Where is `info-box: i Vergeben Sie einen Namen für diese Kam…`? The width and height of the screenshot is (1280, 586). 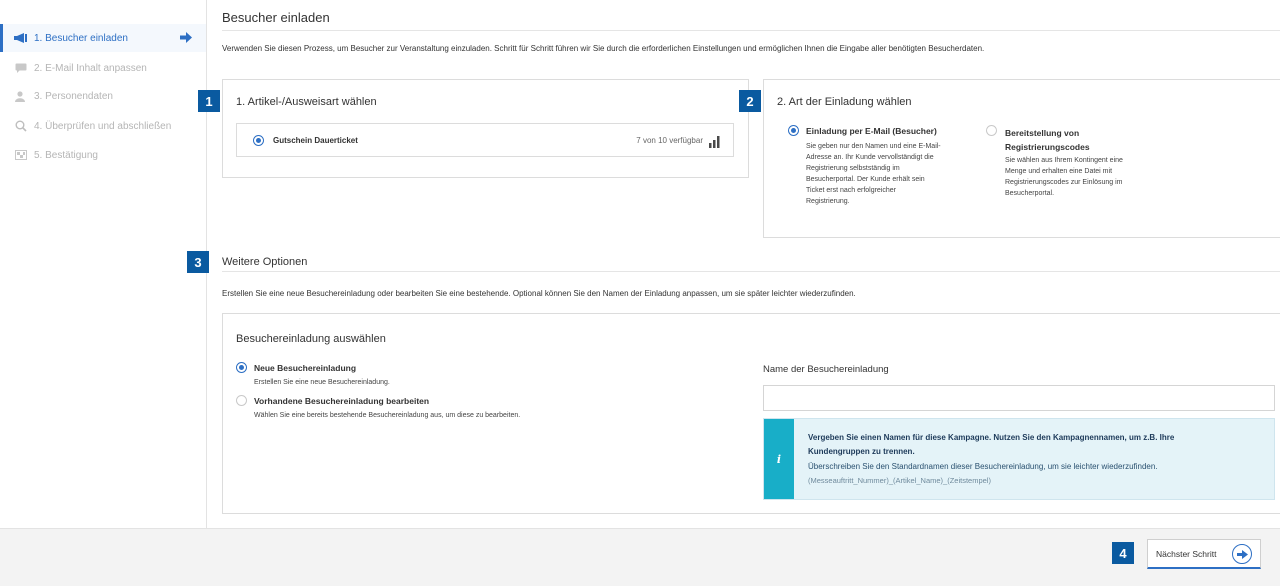
info-box: i Vergeben Sie einen Namen für diese Kam… is located at coordinates (1019, 459).